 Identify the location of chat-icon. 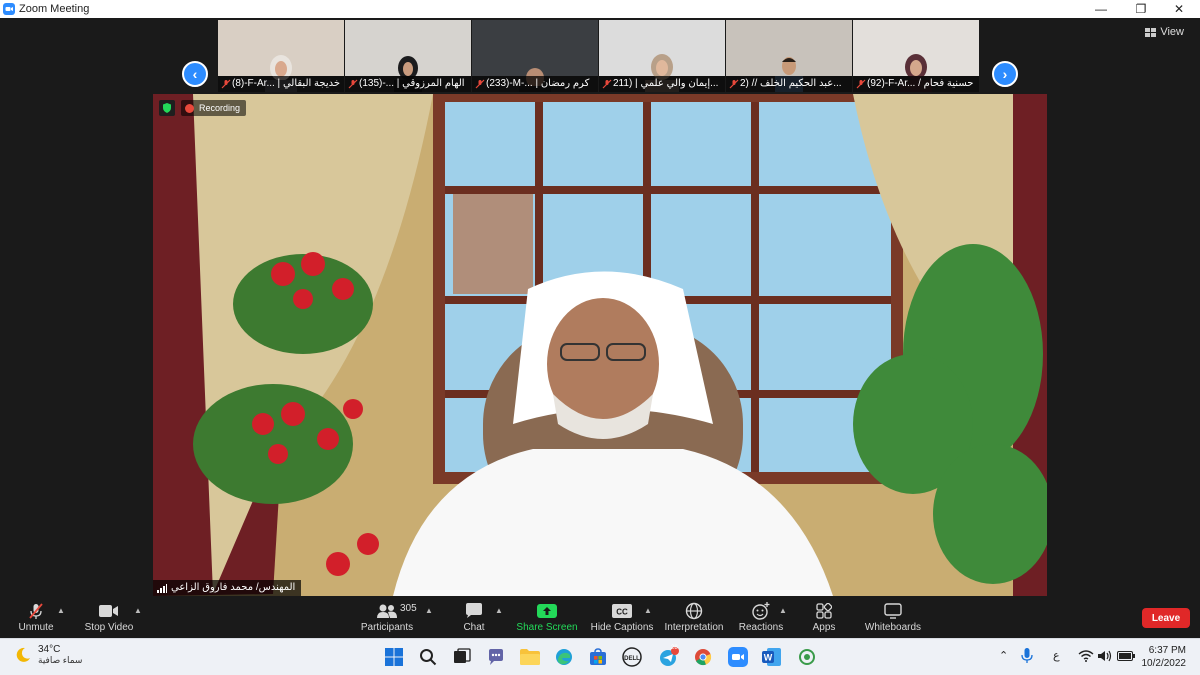
(474, 610).